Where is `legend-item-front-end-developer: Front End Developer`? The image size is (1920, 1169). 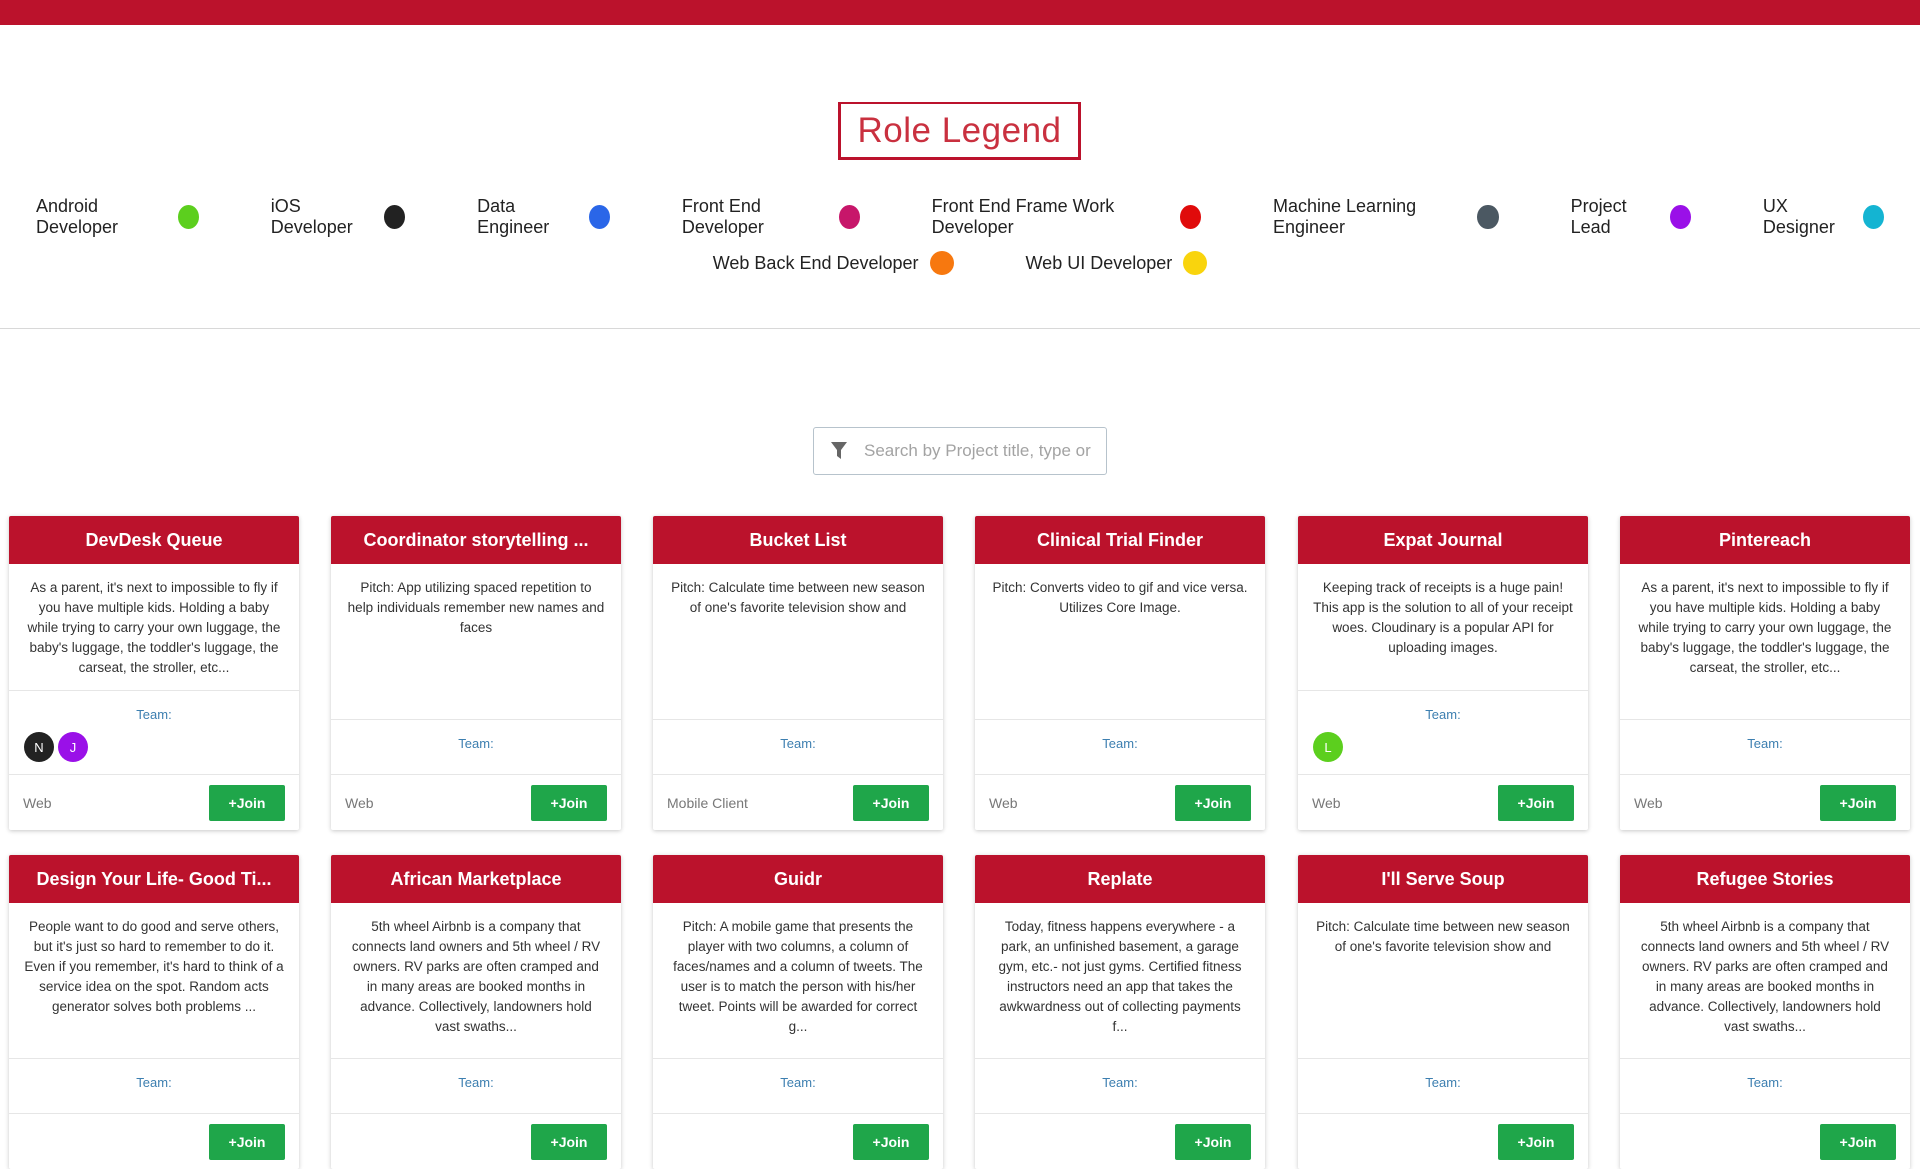
legend-item-front-end-developer: Front End Developer is located at coordinates (771, 217).